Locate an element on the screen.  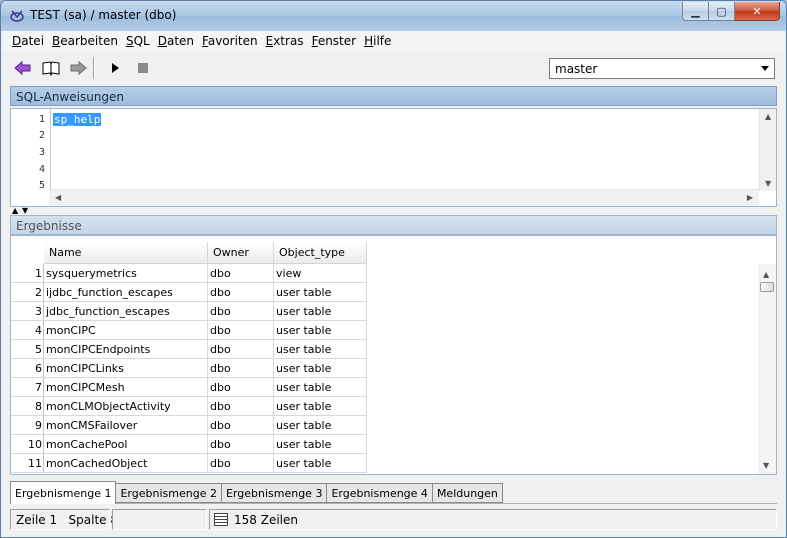
row-number: 4 is located at coordinates (27, 330).